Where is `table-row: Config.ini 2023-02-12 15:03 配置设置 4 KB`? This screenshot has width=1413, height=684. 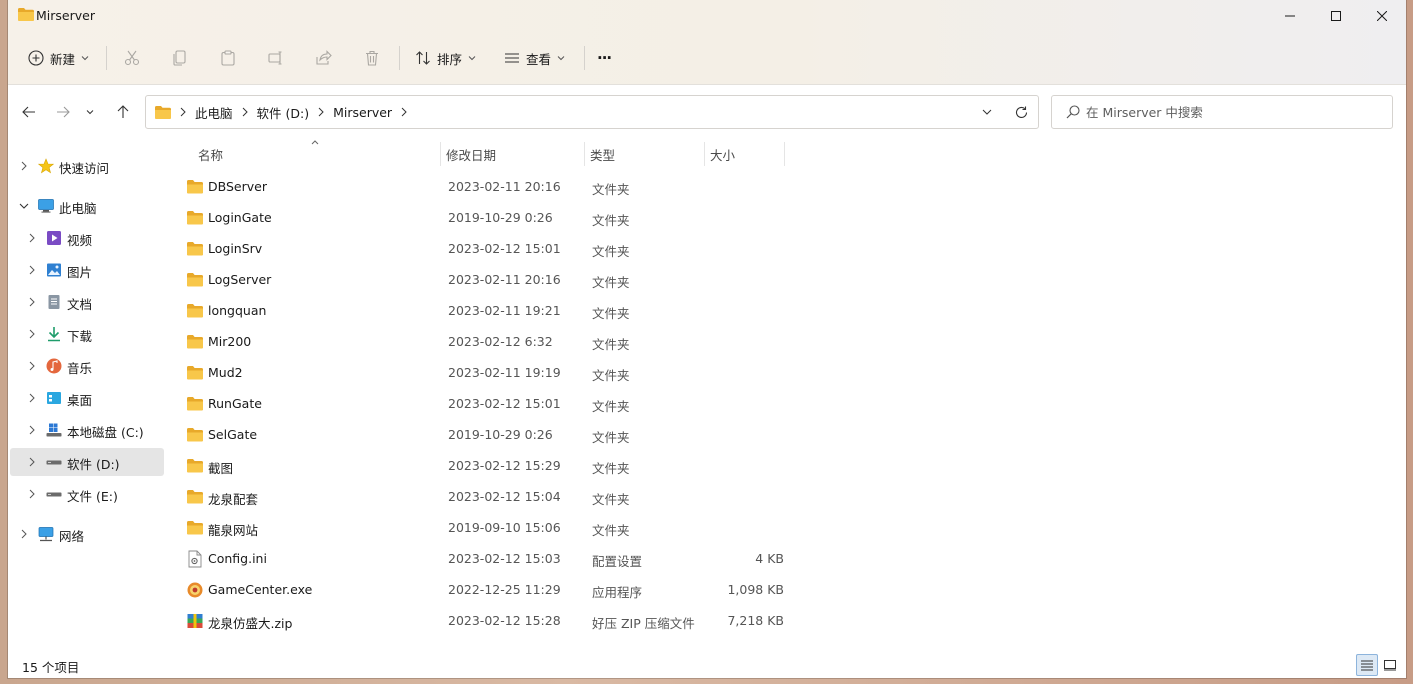 table-row: Config.ini 2023-02-12 15:03 配置设置 4 KB is located at coordinates (480, 559).